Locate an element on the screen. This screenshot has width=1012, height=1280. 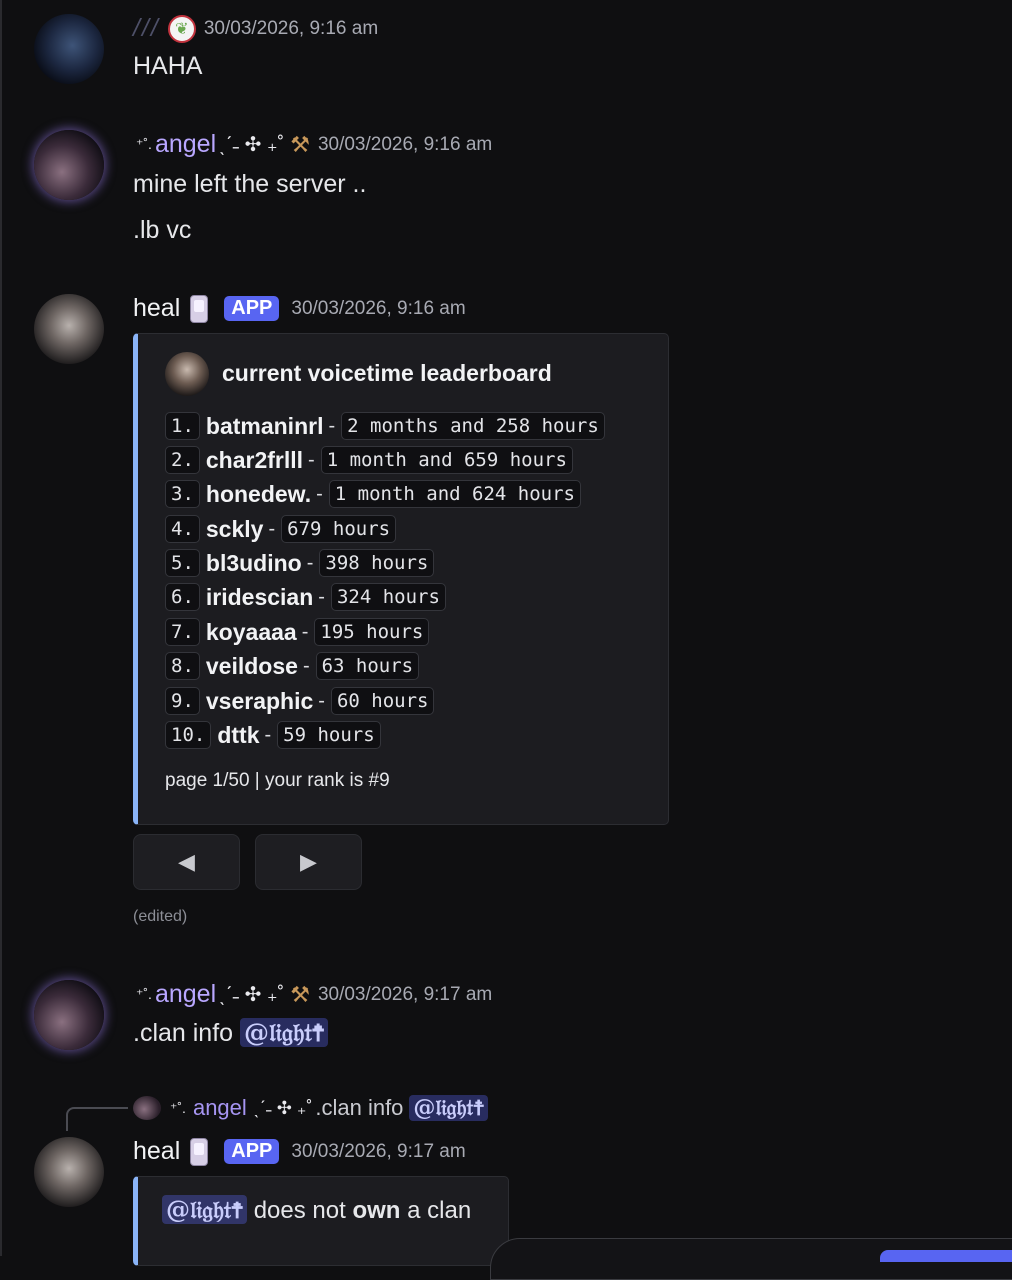
rank: 2. is located at coordinates (182, 460).